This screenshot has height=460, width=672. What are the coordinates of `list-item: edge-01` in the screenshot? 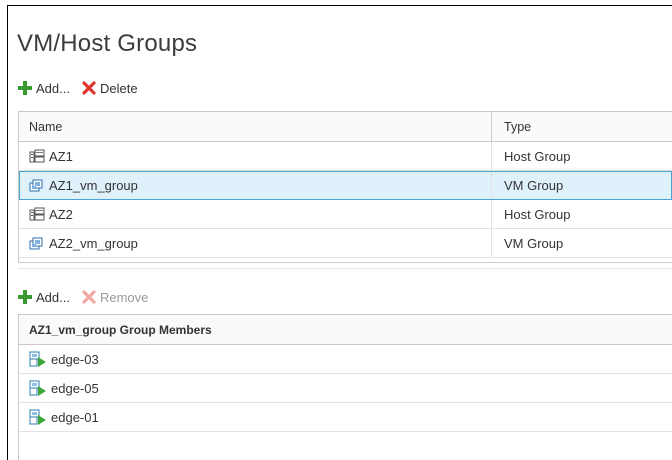 It's located at (345, 417).